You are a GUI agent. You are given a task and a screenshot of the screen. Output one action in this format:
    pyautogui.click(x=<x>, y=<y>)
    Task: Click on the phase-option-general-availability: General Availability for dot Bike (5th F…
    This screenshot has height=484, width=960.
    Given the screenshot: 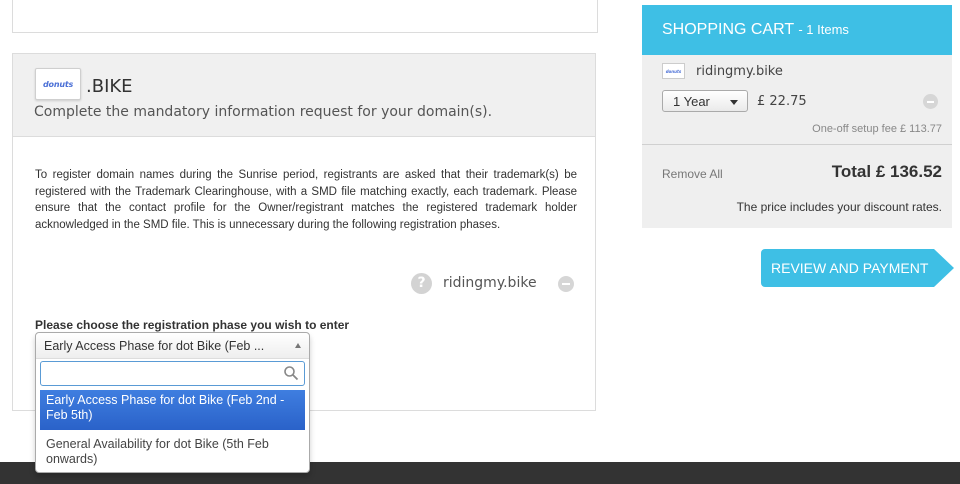 What is the action you would take?
    pyautogui.click(x=172, y=452)
    